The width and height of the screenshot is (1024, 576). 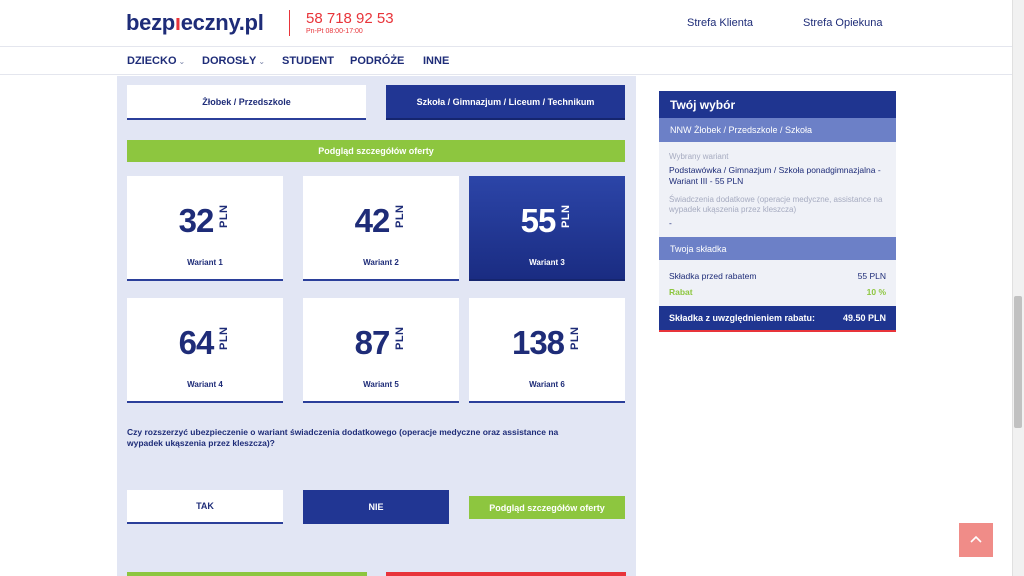 I want to click on extra-yes-button: TAK, so click(x=205, y=507).